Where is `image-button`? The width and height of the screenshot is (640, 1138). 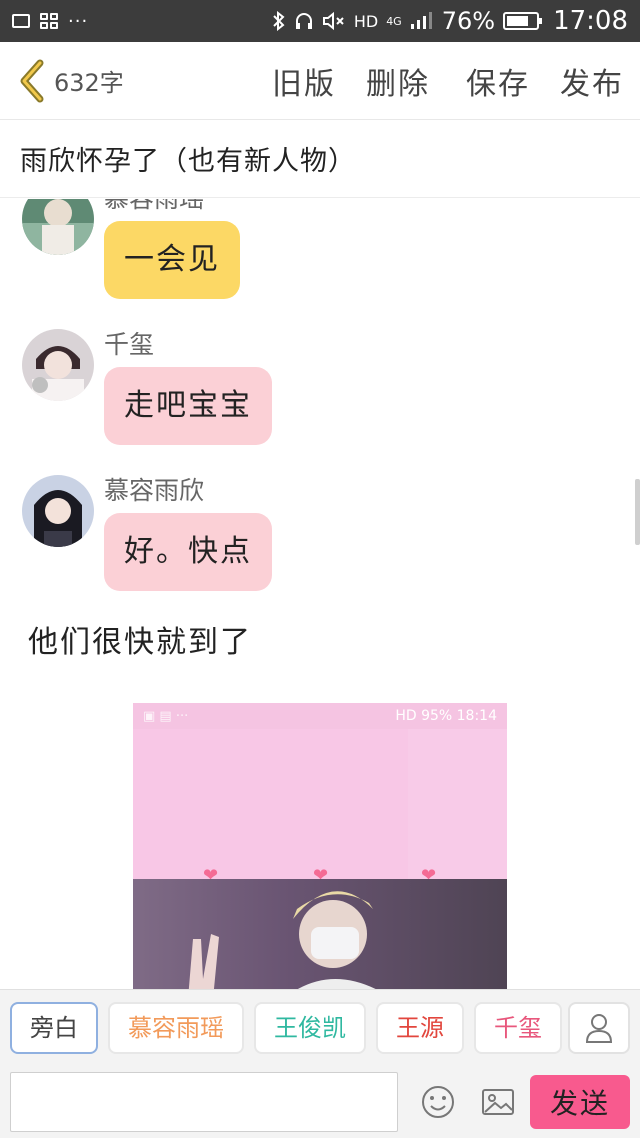
image-button is located at coordinates (498, 1102).